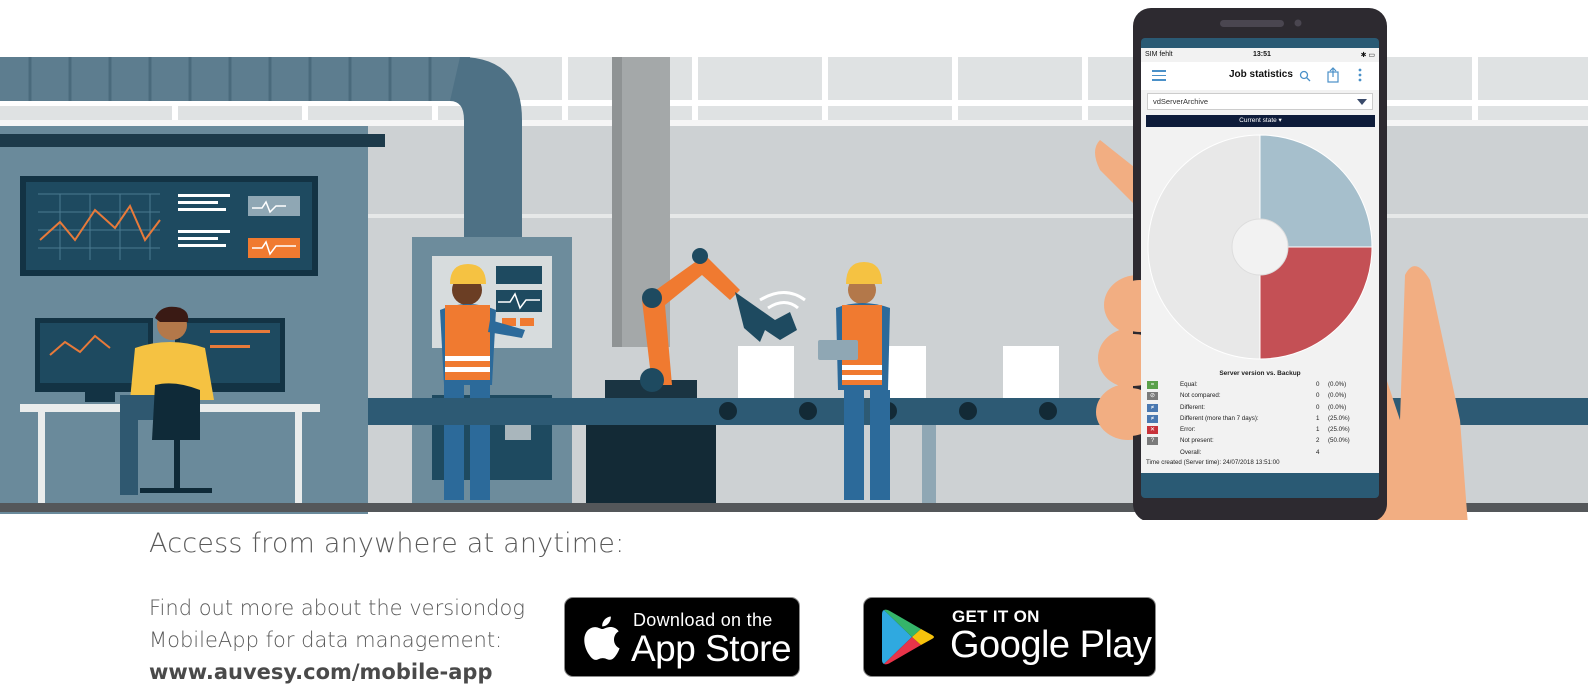 Image resolution: width=1588 pixels, height=688 pixels. What do you see at coordinates (711, 648) in the screenshot?
I see `app-store-big-text: App Store` at bounding box center [711, 648].